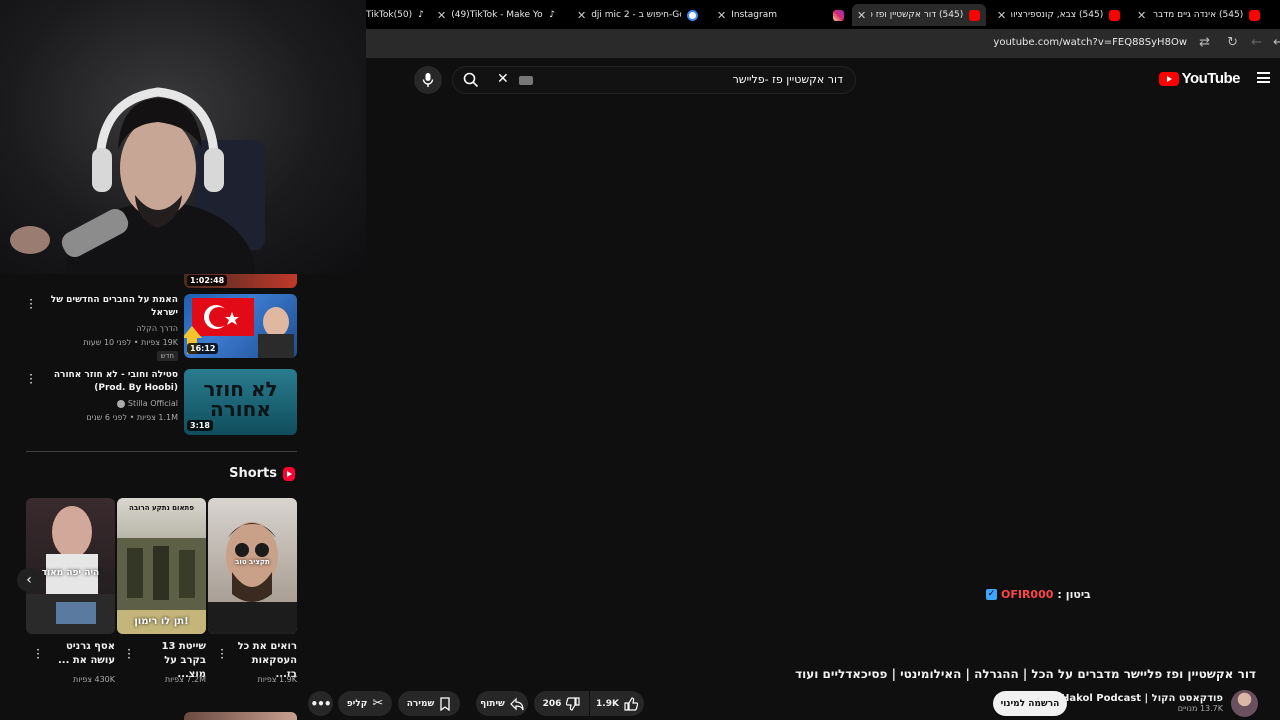 This screenshot has width=1280, height=720. I want to click on video-title: האמת על החברים החדשים של ישראל, so click(108, 307).